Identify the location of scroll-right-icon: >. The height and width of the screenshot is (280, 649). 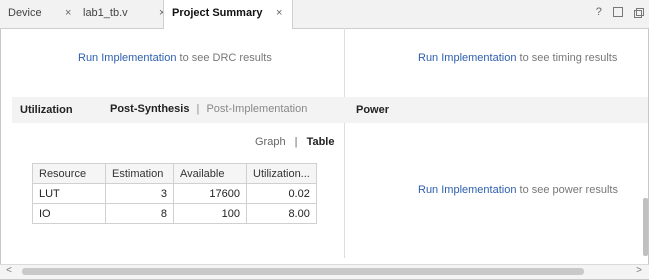
(639, 271).